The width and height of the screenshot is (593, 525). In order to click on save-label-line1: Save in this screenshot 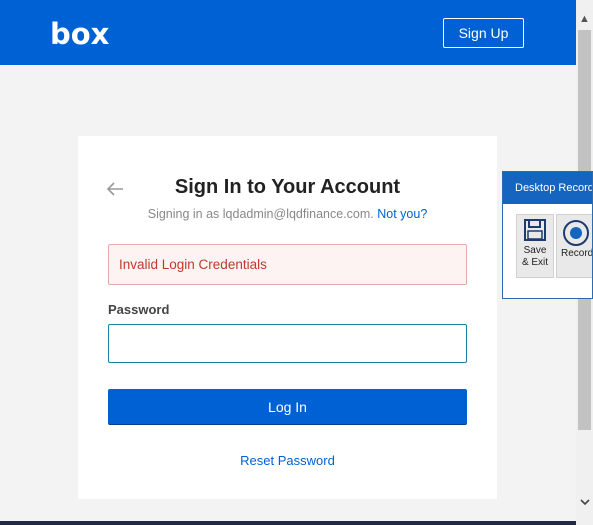, I will do `click(535, 250)`.